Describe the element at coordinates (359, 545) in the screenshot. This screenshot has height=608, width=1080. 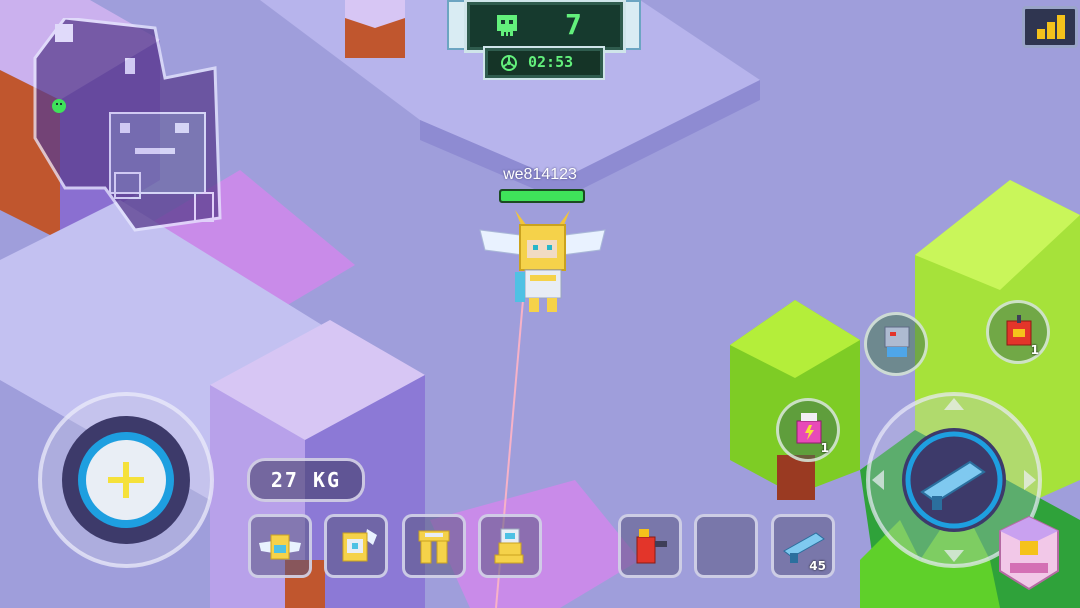
I see `winged-chest-armor-icon` at that location.